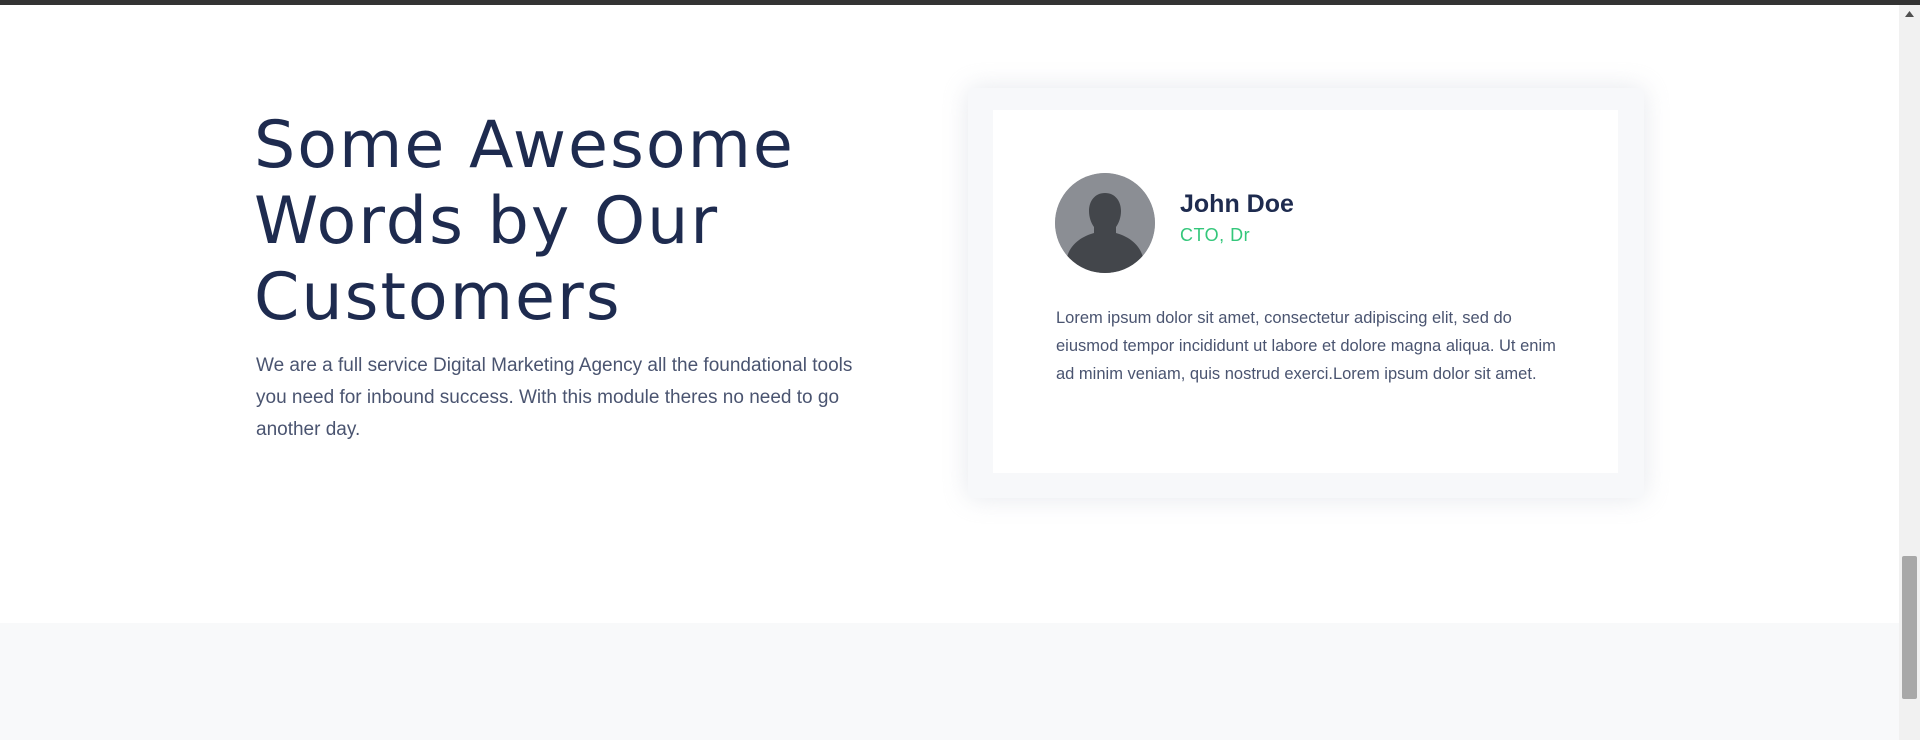 This screenshot has height=740, width=1920. What do you see at coordinates (1237, 204) in the screenshot?
I see `testimonial-author-name: John Doe` at bounding box center [1237, 204].